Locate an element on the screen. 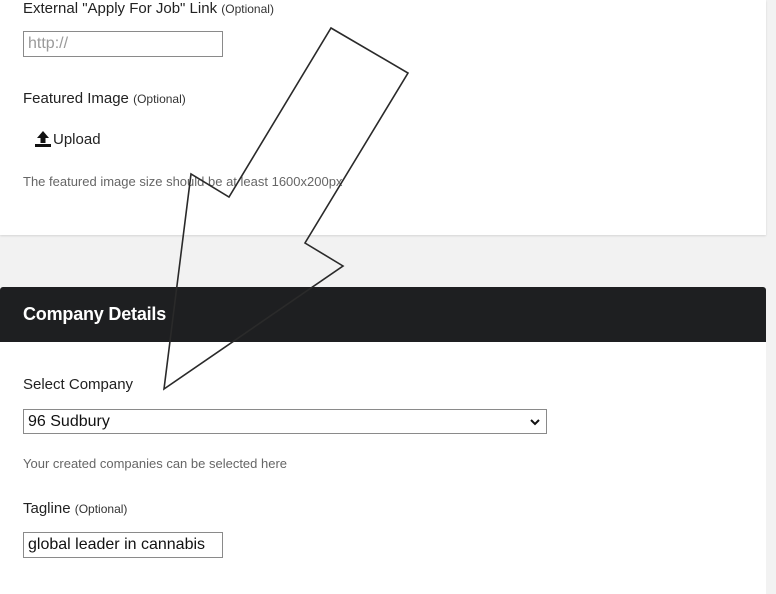  upload-icon is located at coordinates (43, 139).